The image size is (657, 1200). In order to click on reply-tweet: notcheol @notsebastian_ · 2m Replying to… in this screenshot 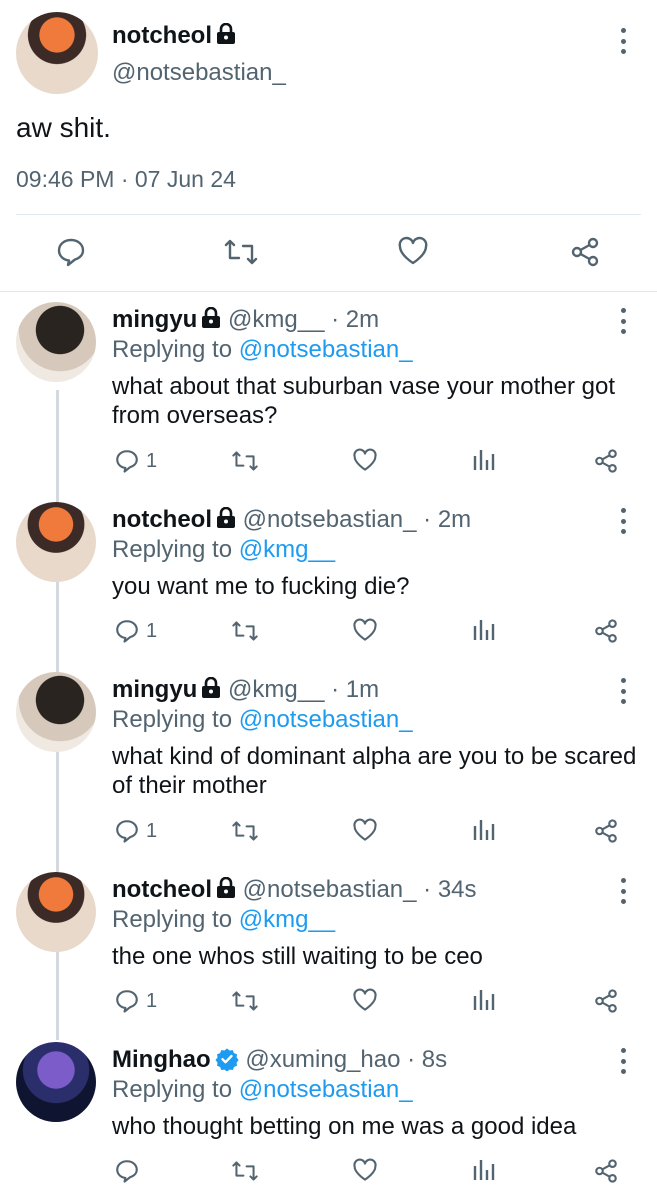, I will do `click(328, 577)`.